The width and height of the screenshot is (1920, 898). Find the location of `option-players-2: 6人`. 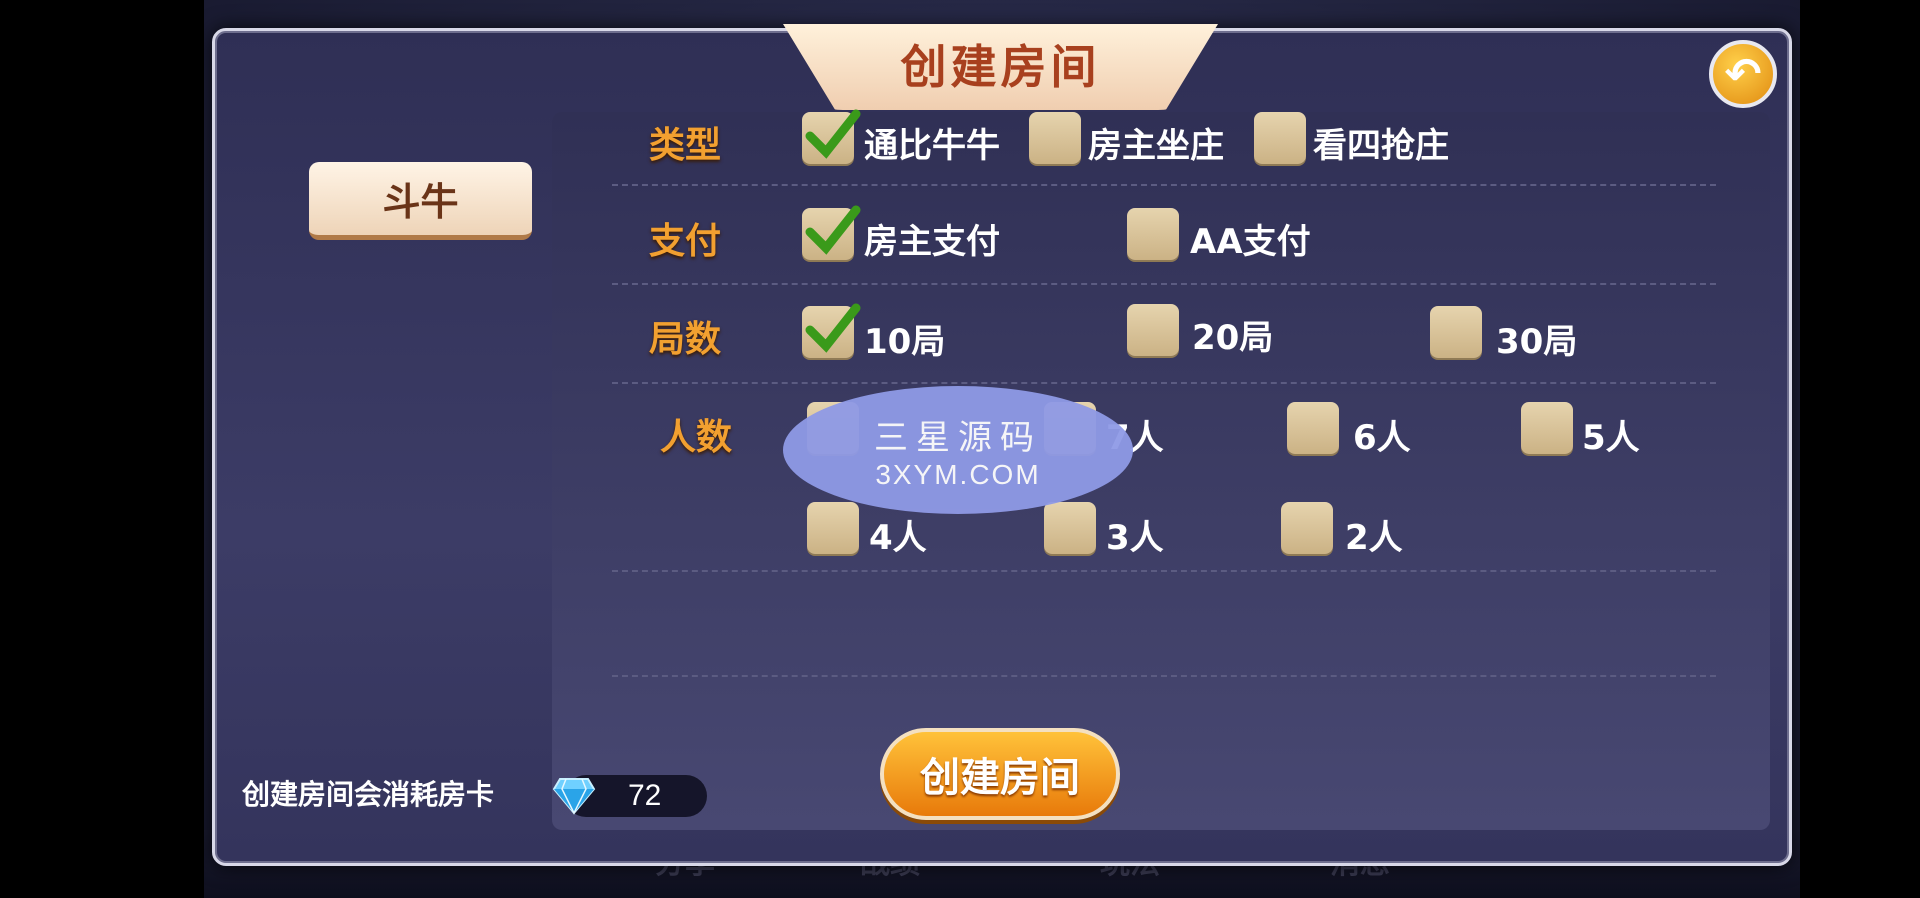

option-players-2: 6人 is located at coordinates (1382, 438).